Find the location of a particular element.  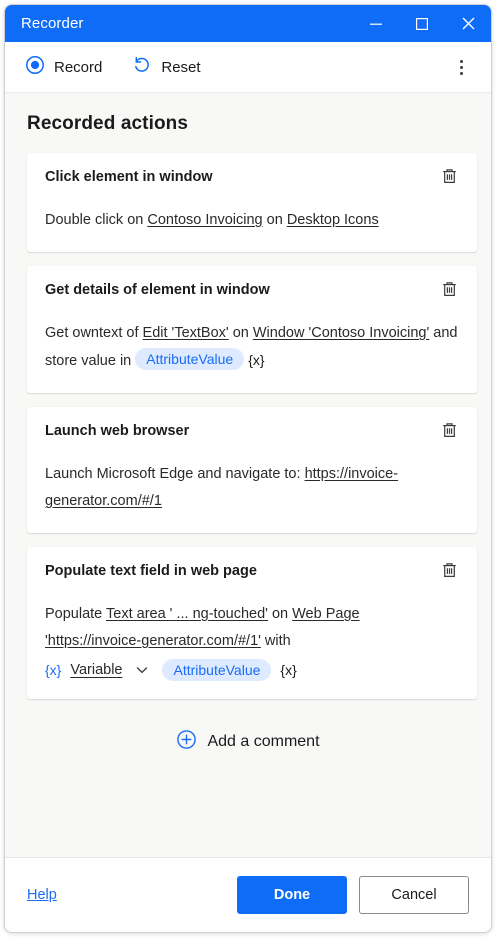

reset-button: Reset is located at coordinates (166, 67).